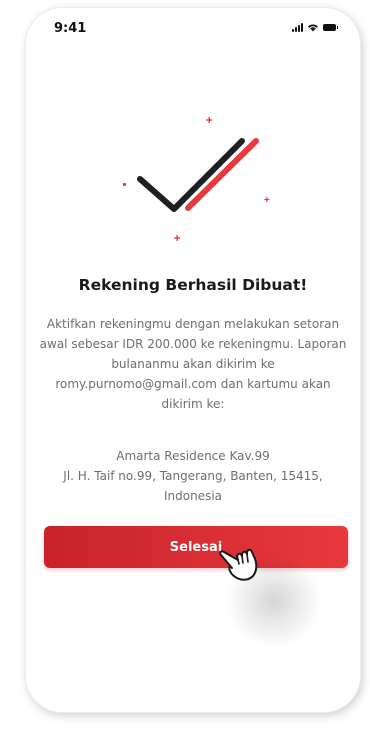 The image size is (370, 740). I want to click on done-button: Selesai, so click(196, 547).